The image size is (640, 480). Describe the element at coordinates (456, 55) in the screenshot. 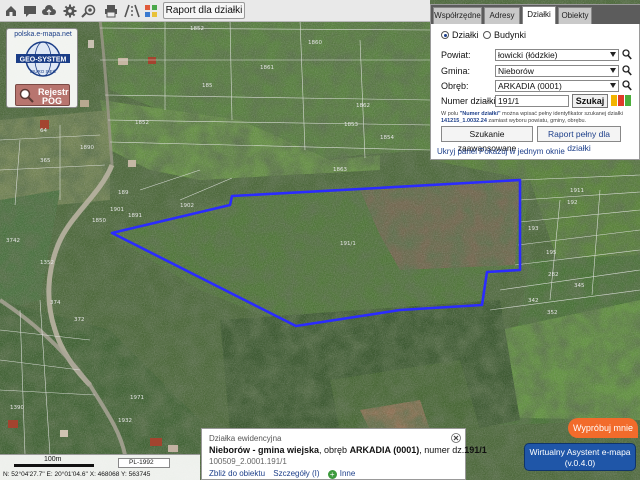

I see `powiat-label: Powiat:` at that location.